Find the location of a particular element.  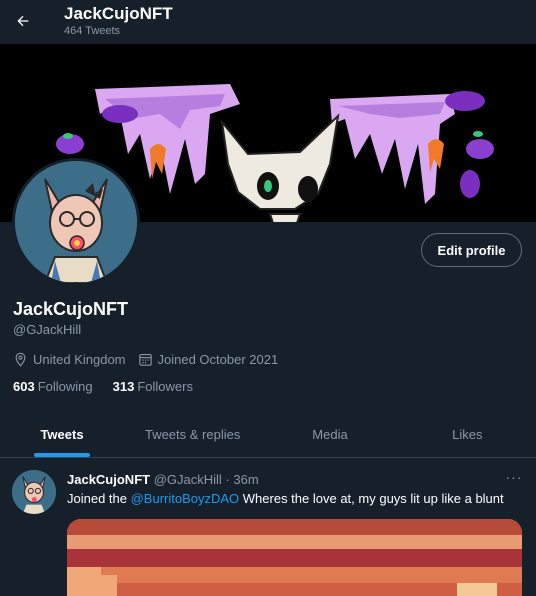

more-options-icon: ··· is located at coordinates (514, 478).